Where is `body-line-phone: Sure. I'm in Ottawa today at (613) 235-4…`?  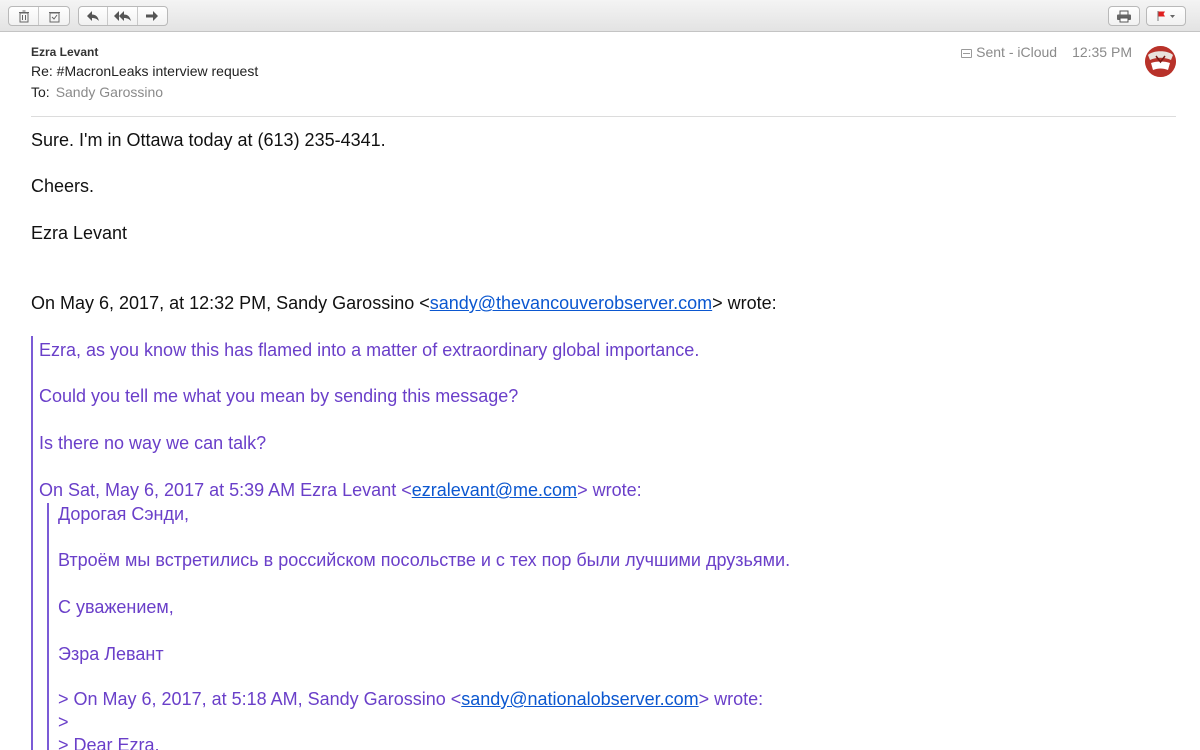
body-line-phone: Sure. I'm in Ottawa today at (613) 235-4… is located at coordinates (208, 140).